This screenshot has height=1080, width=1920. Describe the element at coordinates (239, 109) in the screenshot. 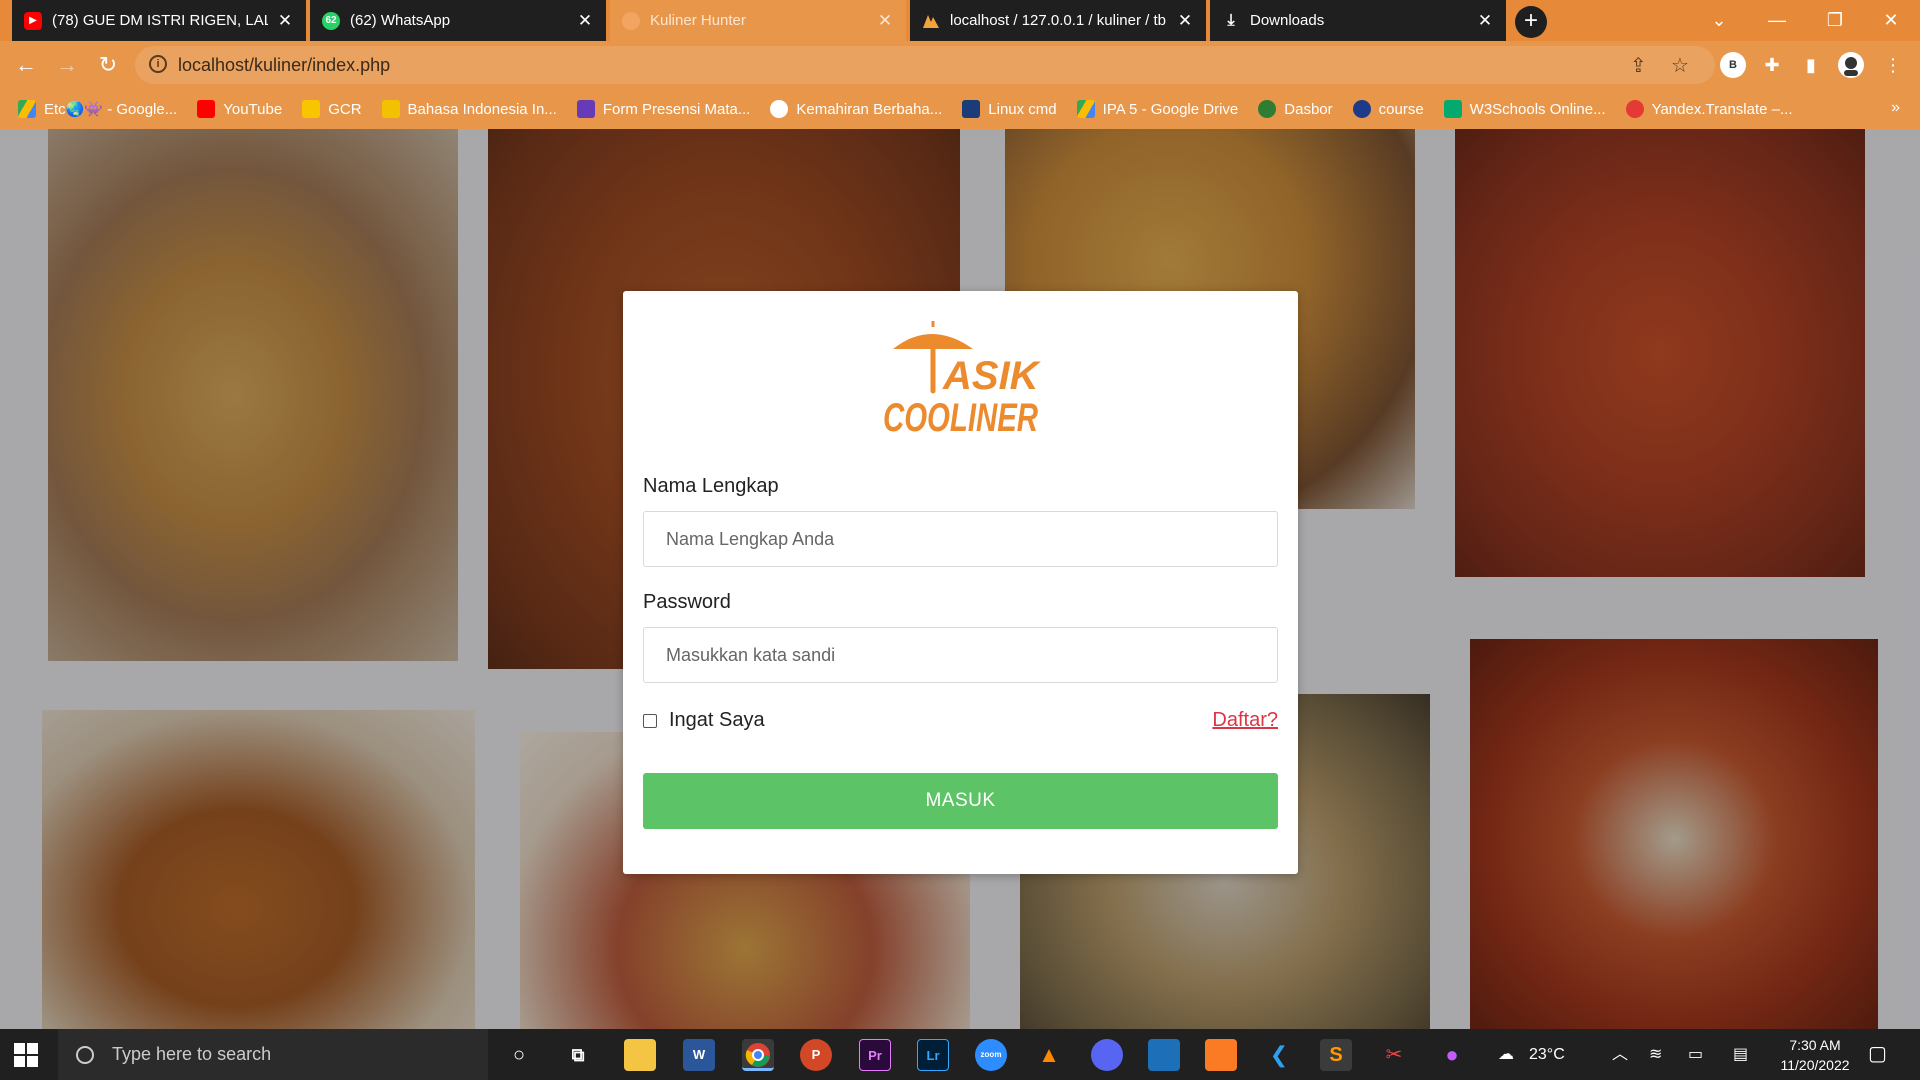

I see `bookmark-item: YouTube` at that location.